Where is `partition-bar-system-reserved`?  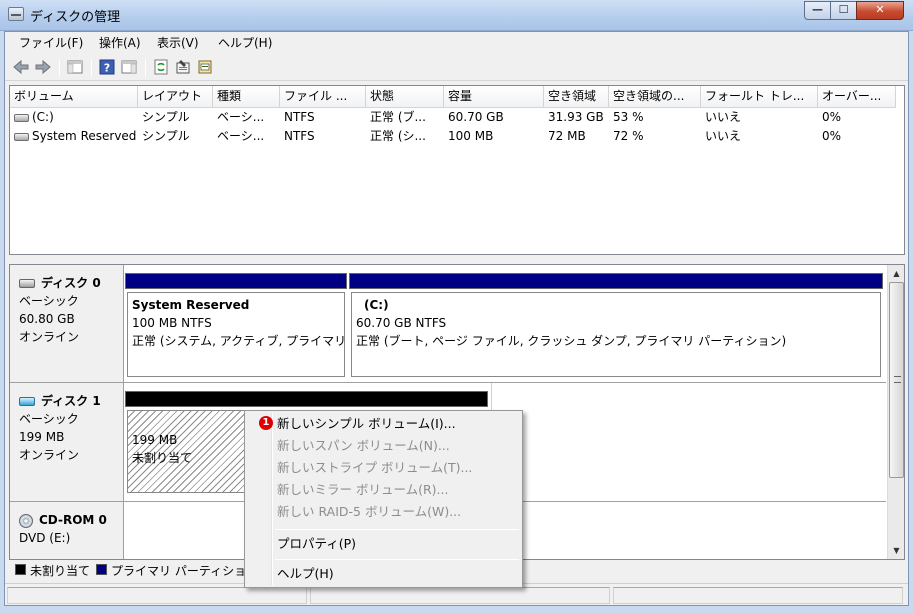
partition-bar-system-reserved is located at coordinates (236, 281).